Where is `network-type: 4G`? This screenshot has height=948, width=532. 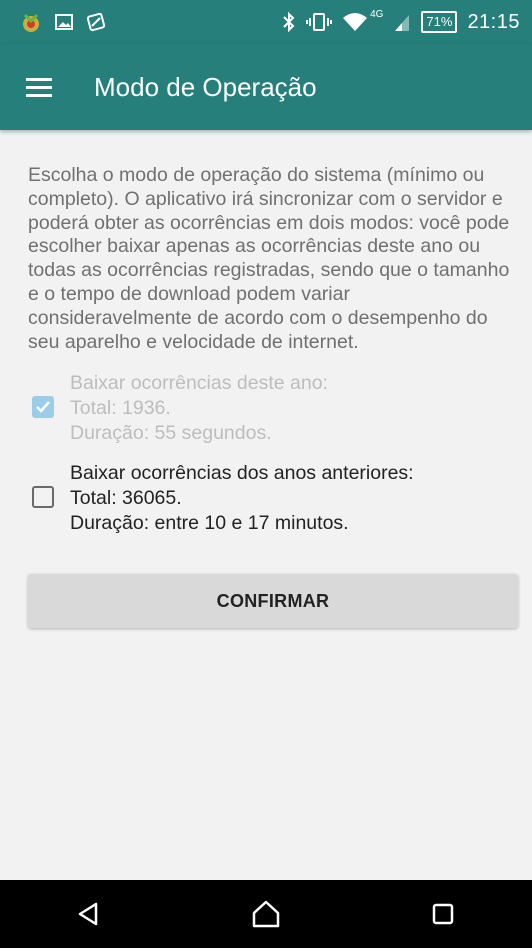 network-type: 4G is located at coordinates (377, 14).